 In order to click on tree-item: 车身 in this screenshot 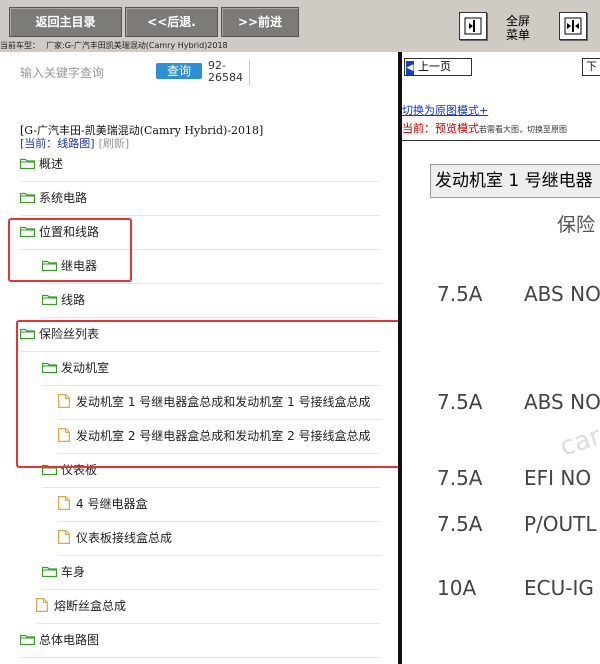, I will do `click(63, 572)`.